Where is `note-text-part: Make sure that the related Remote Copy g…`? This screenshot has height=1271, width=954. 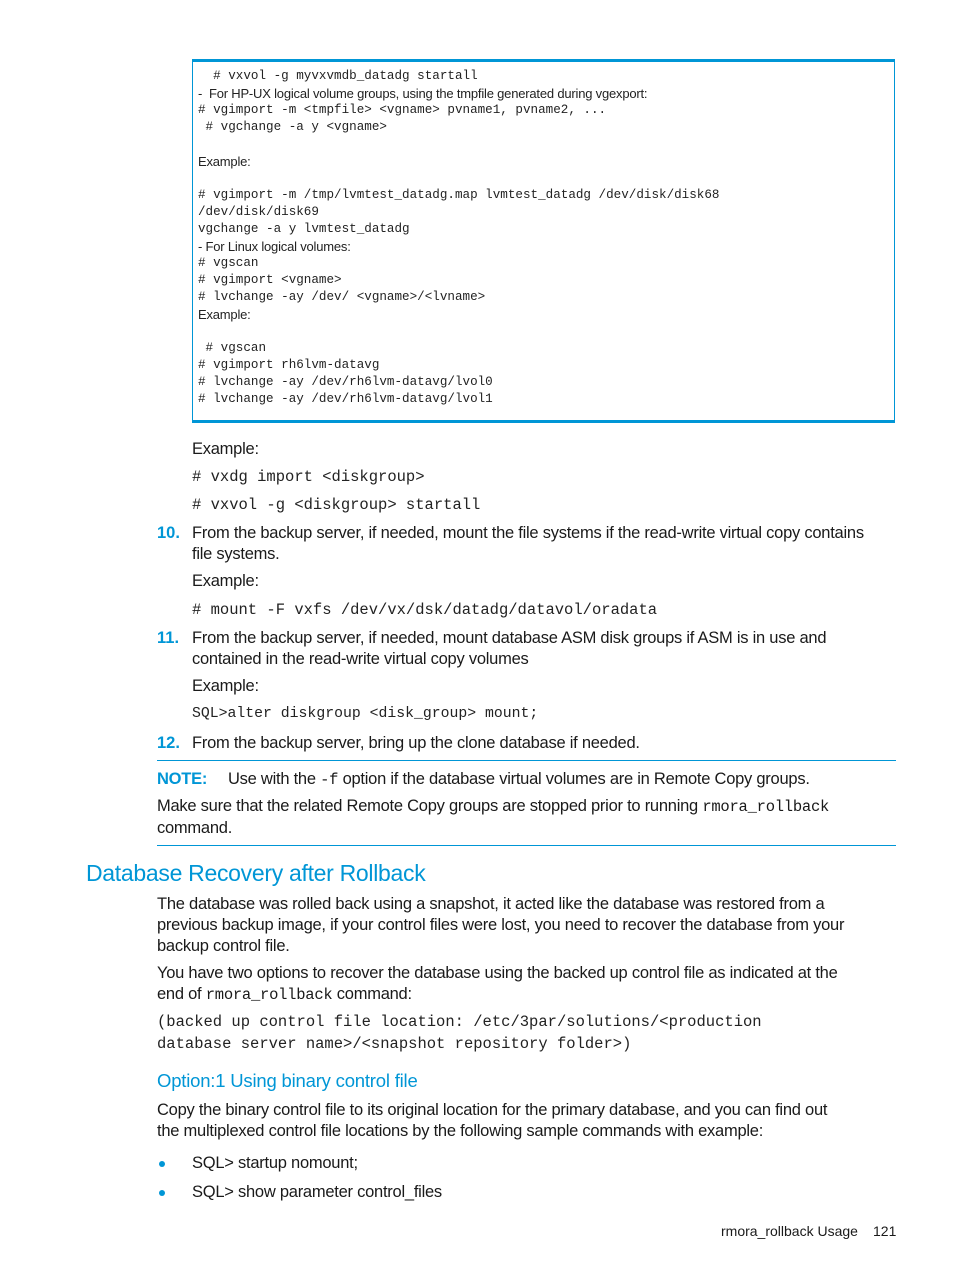 note-text-part: Make sure that the related Remote Copy g… is located at coordinates (430, 806).